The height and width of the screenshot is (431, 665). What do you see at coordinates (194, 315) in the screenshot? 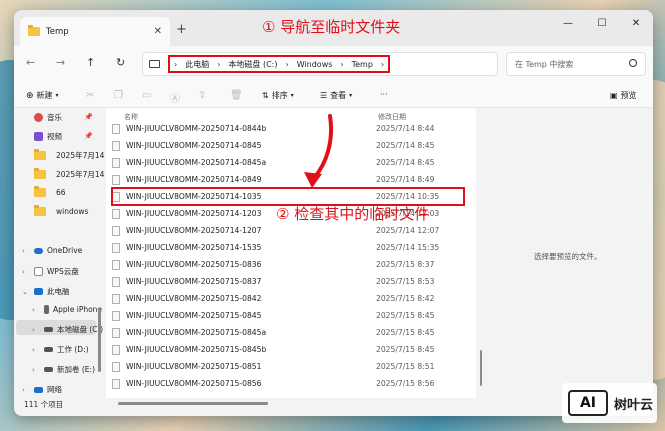
I see `file-name: WIN-JIUUCLV8OMM-20250715-0845` at bounding box center [194, 315].